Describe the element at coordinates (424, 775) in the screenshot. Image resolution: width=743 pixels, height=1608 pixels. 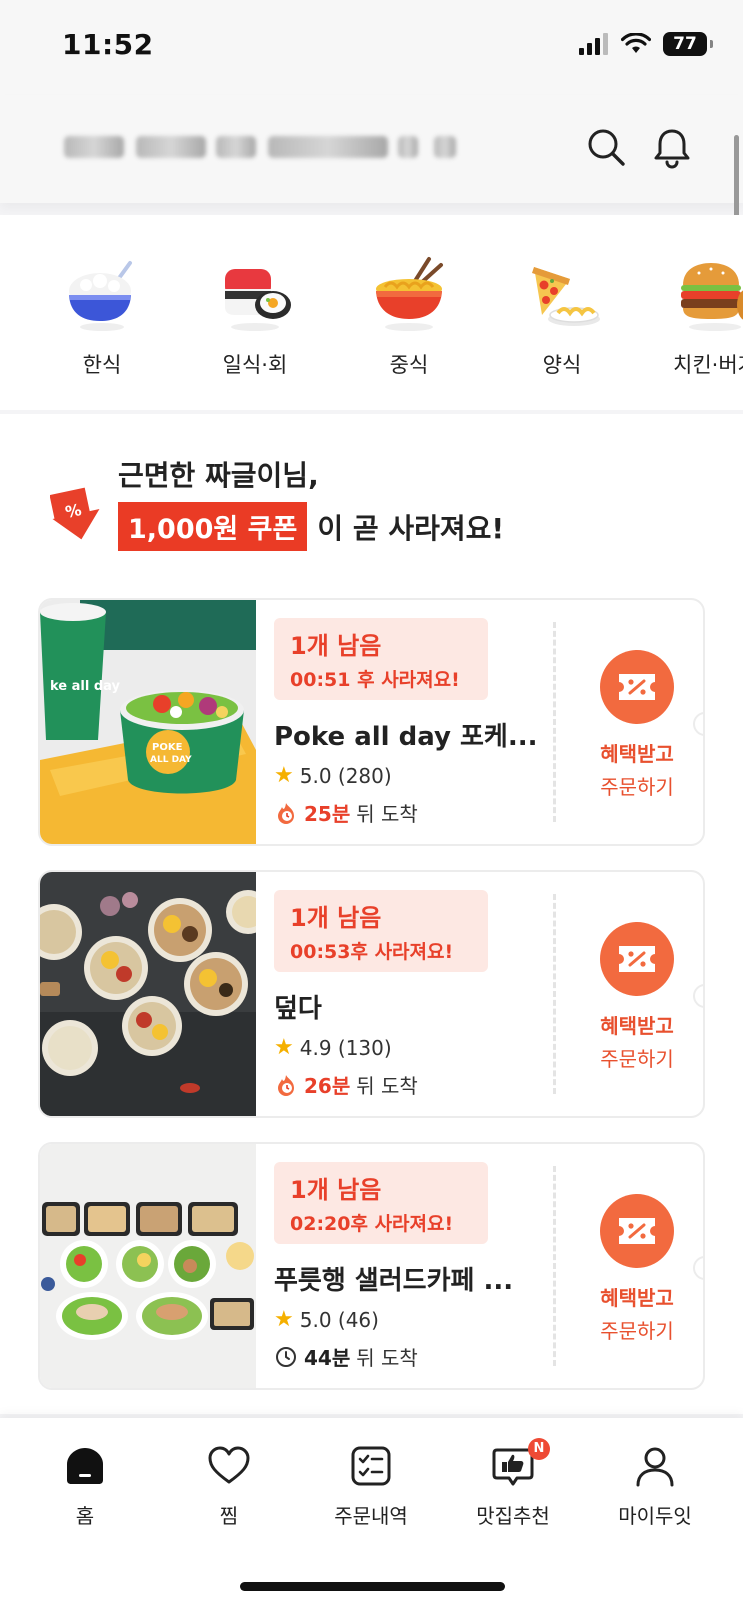
I see `store-rating: ★ 5.0 (280)` at that location.